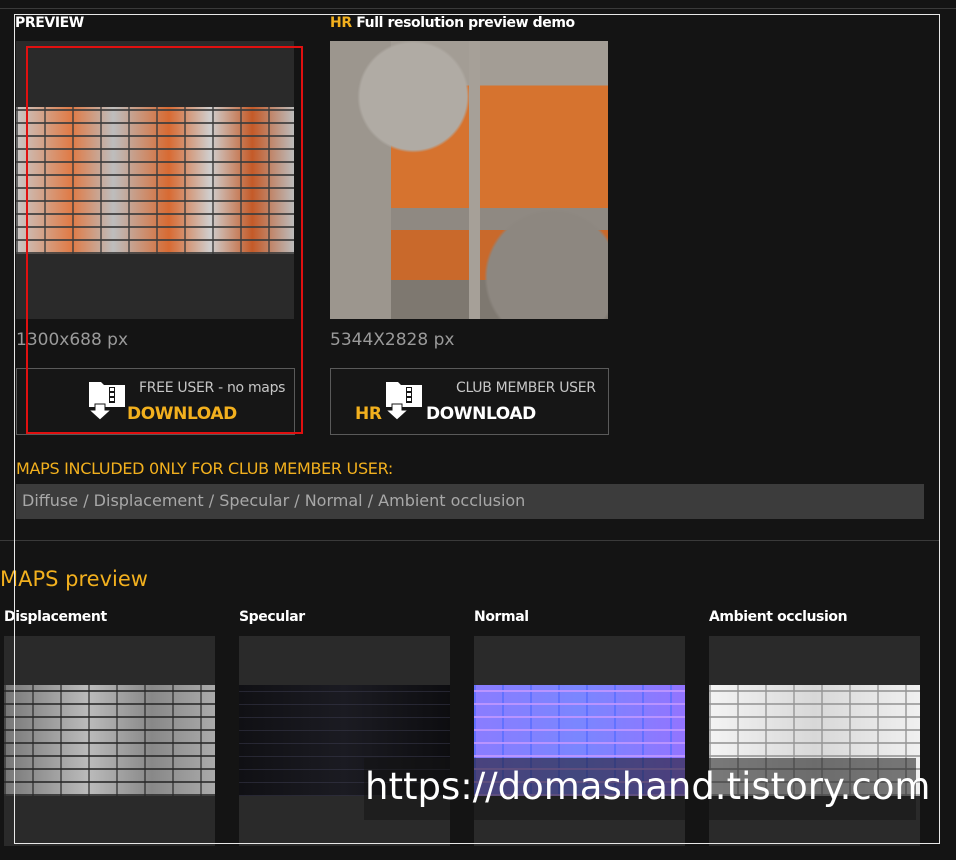 The image size is (956, 860). I want to click on highlight-box, so click(164, 240).